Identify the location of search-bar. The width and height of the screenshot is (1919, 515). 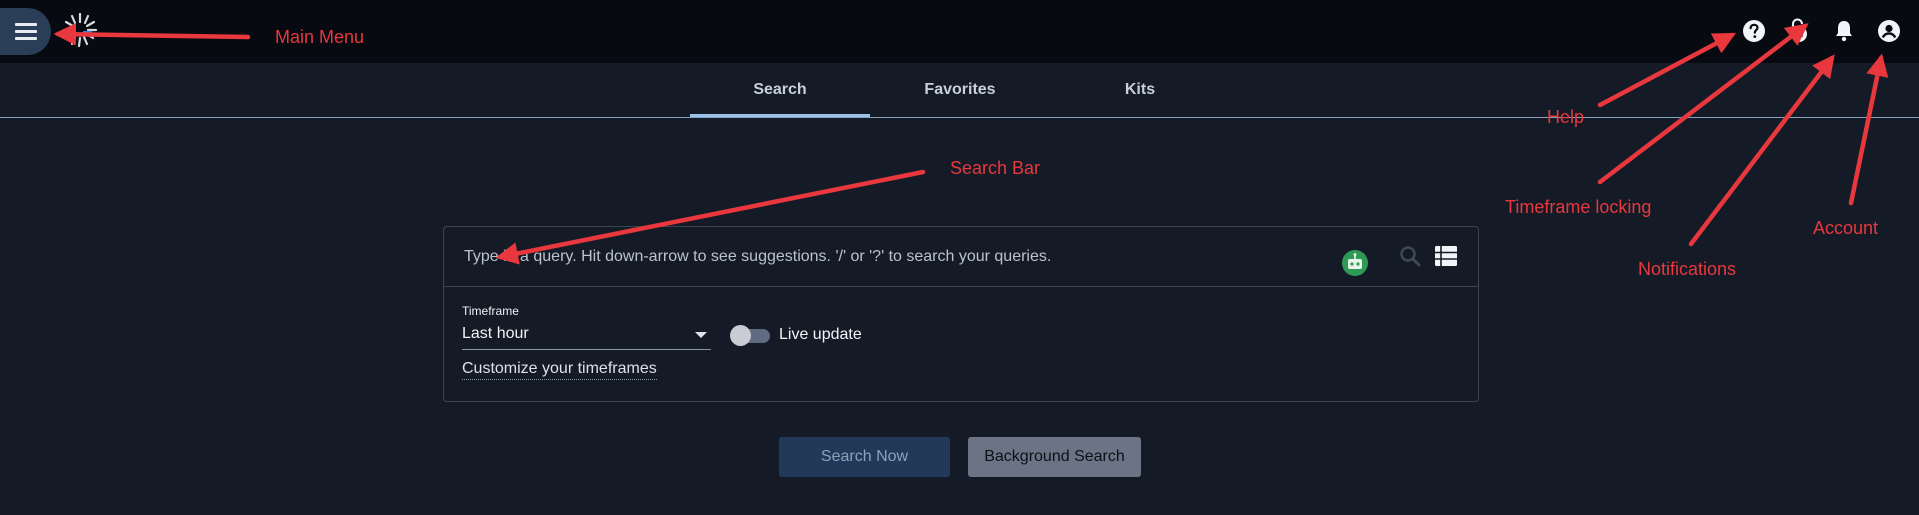
(961, 257).